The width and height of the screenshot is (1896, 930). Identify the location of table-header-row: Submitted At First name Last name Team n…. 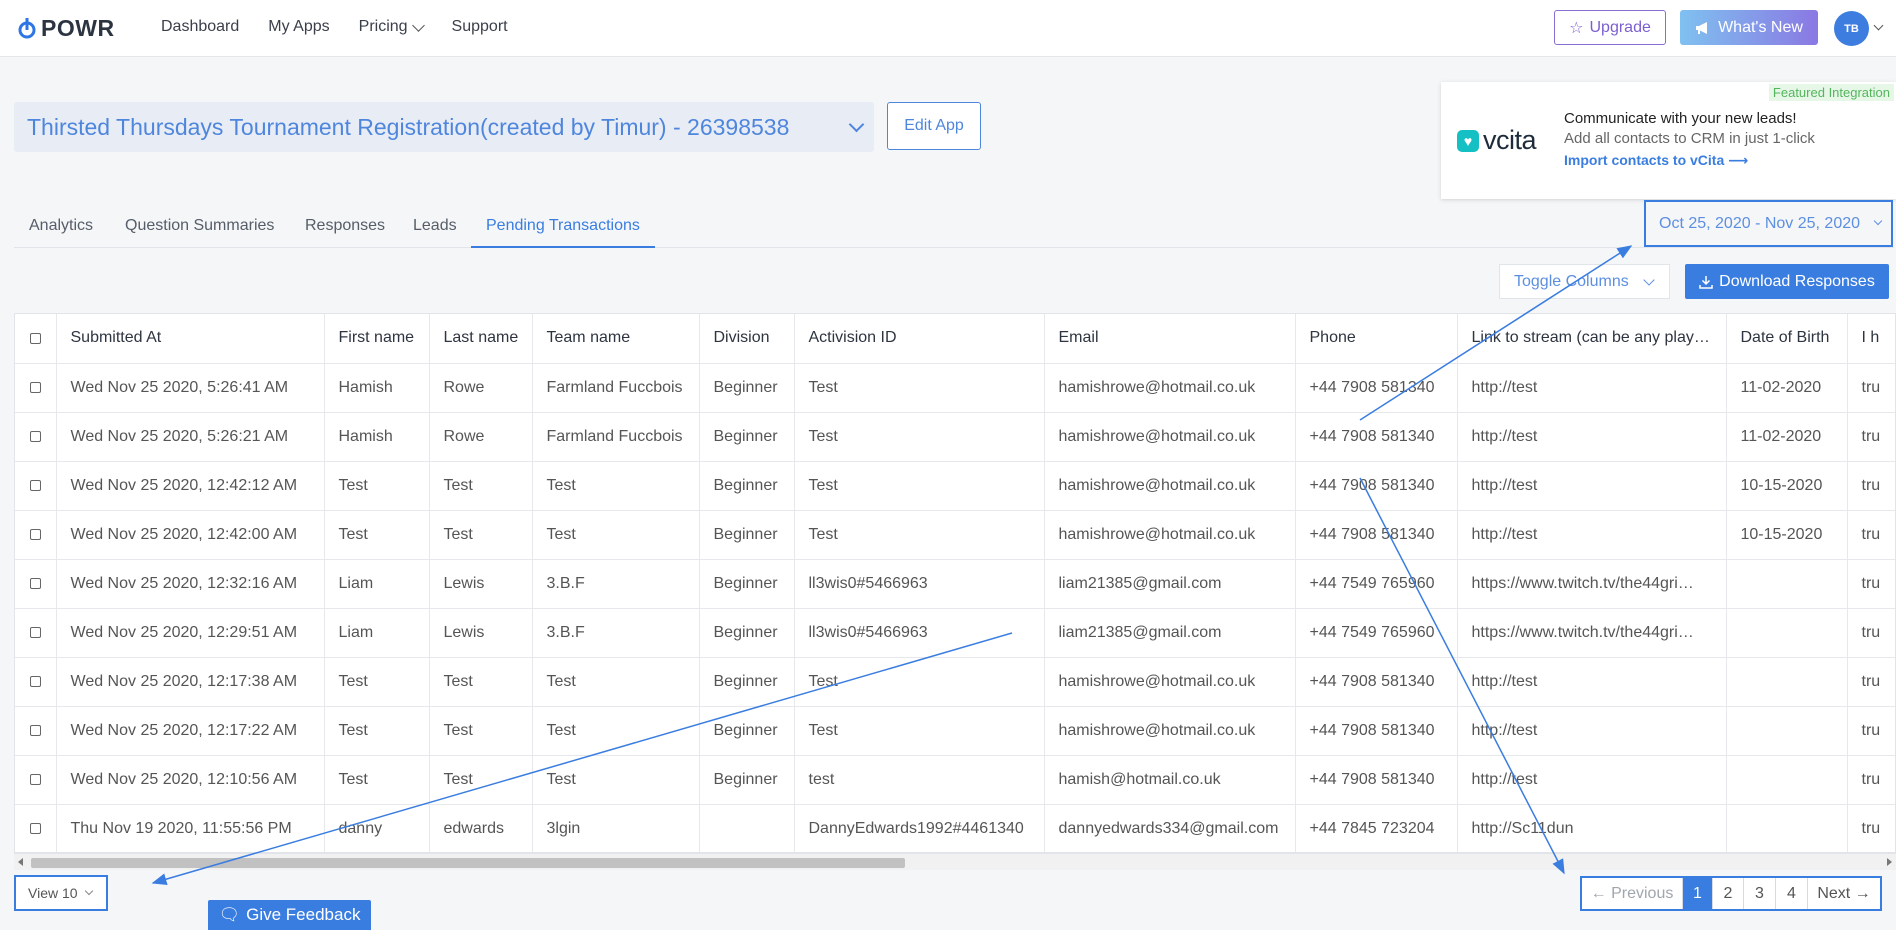
(955, 339).